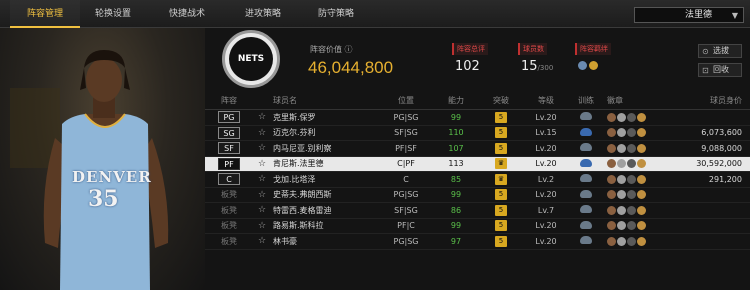 The height and width of the screenshot is (290, 750). I want to click on player-position: SF|SG, so click(406, 210).